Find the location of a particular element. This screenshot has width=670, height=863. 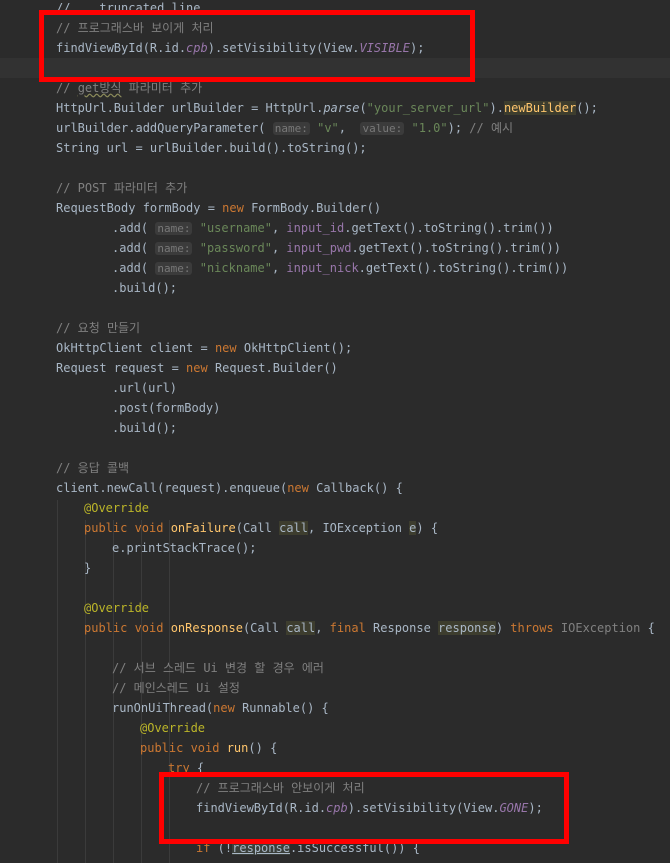

code-token: "1.0" is located at coordinates (429, 128).